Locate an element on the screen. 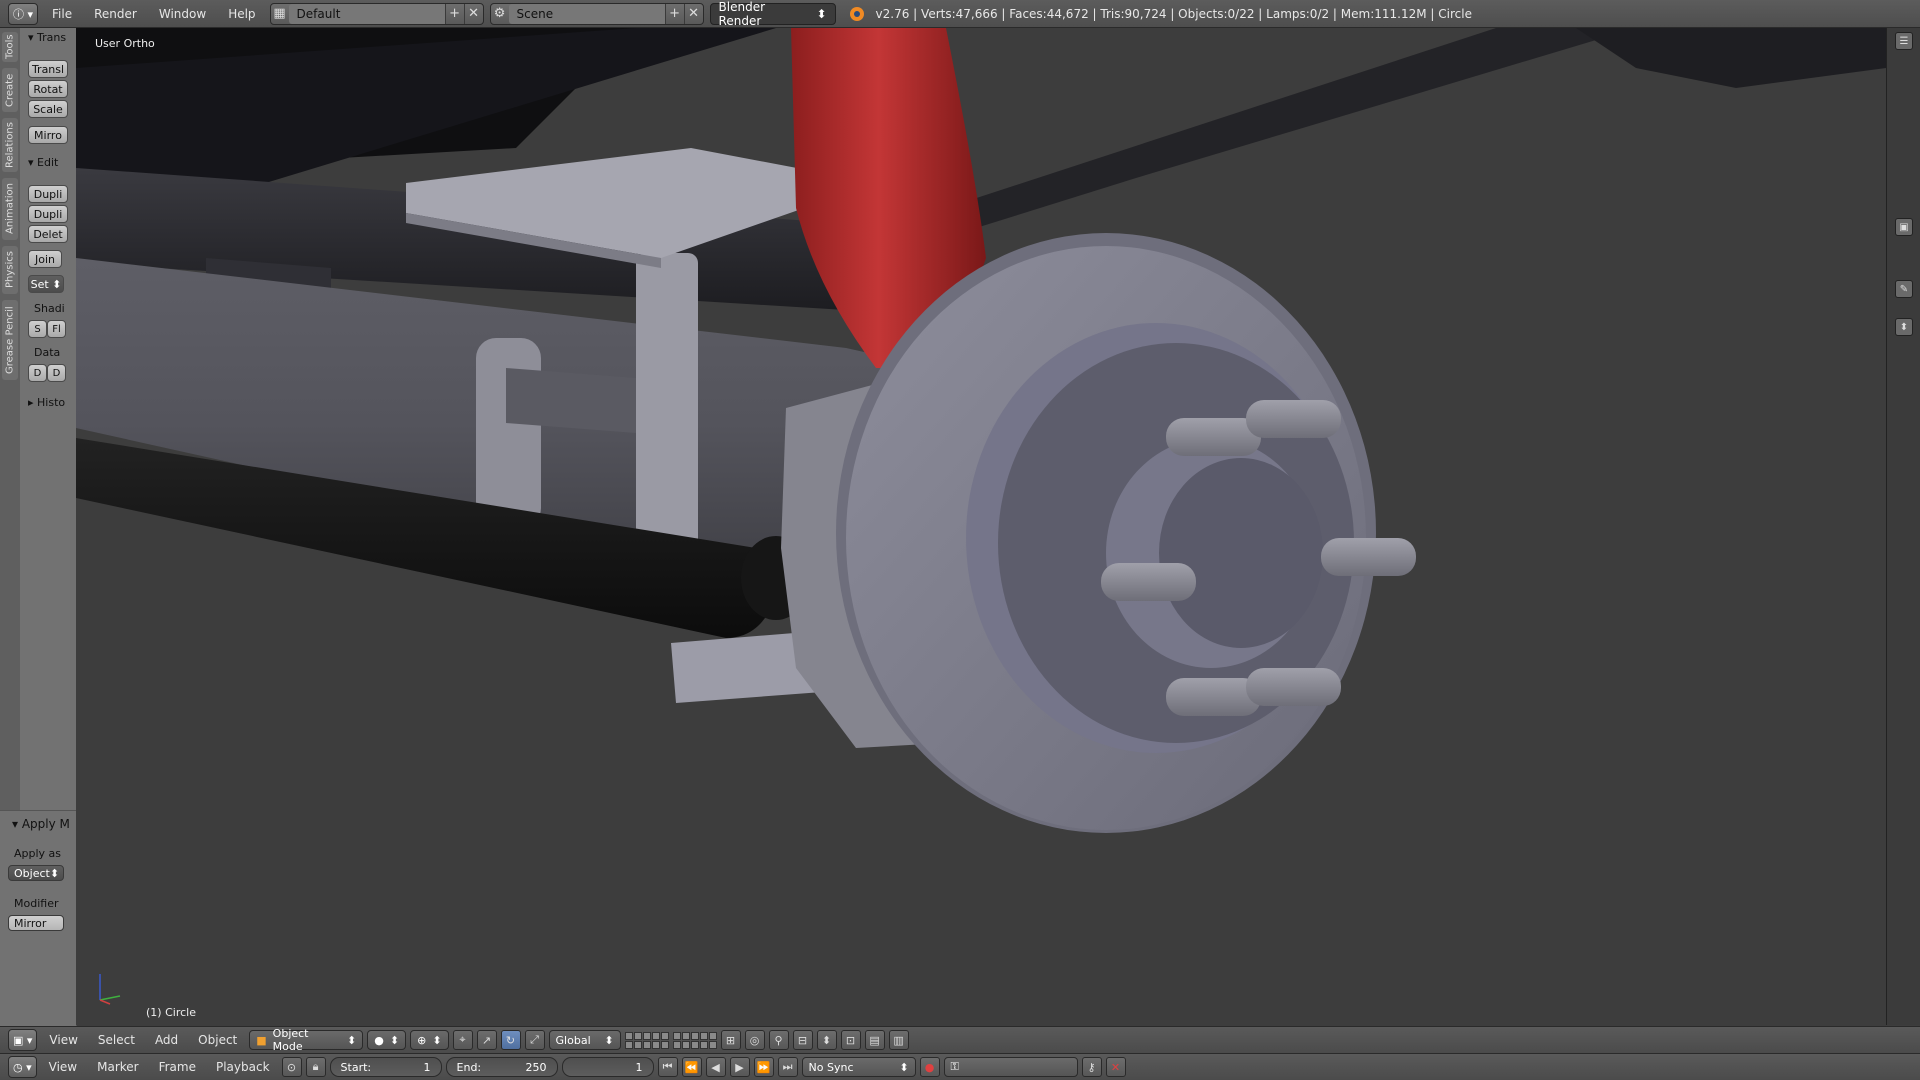 Image resolution: width=1920 pixels, height=1080 pixels. jump-end-icon: ⏭ is located at coordinates (787, 1067).